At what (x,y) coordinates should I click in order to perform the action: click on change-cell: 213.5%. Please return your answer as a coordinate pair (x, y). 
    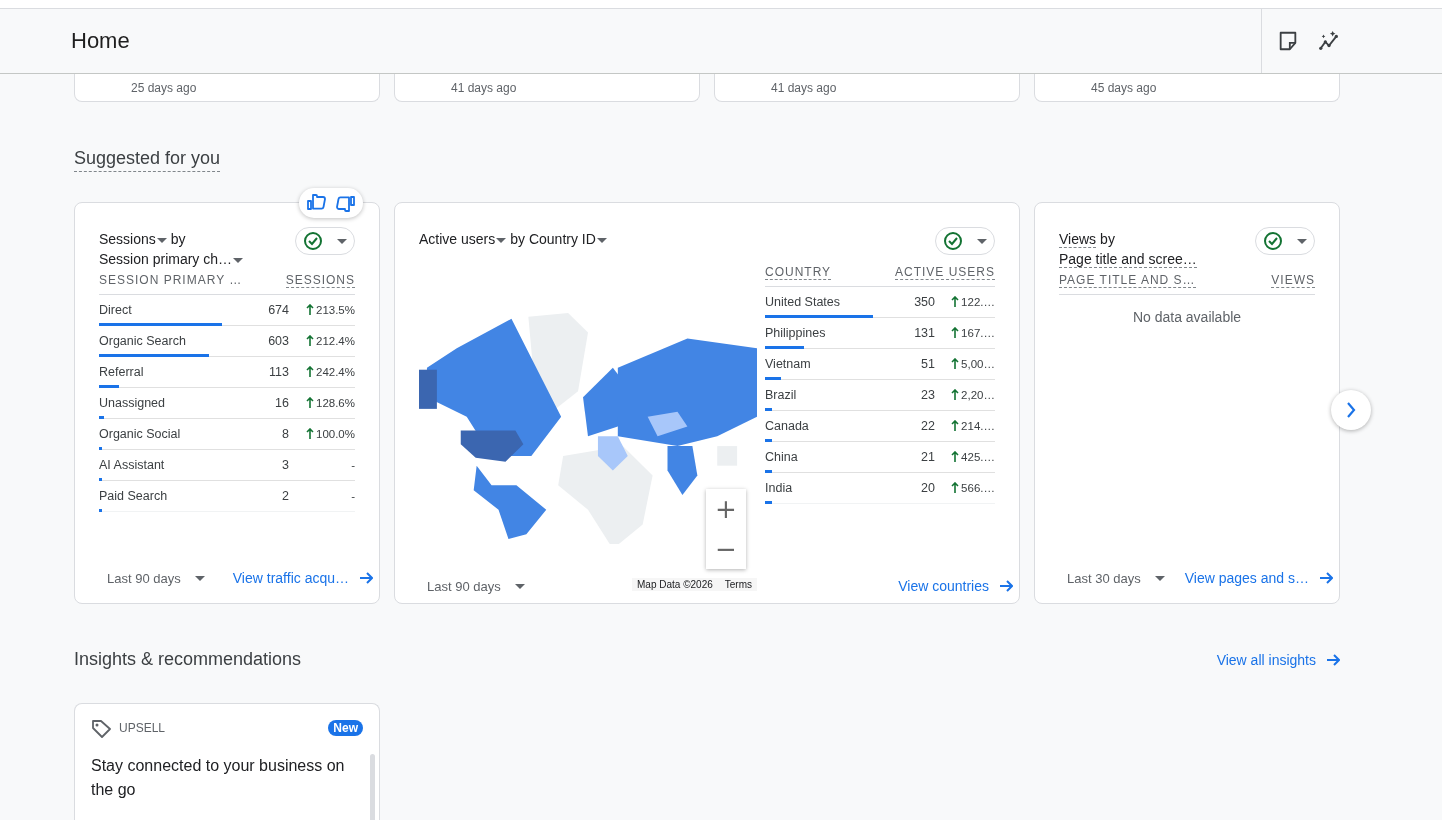
    Looking at the image, I should click on (322, 310).